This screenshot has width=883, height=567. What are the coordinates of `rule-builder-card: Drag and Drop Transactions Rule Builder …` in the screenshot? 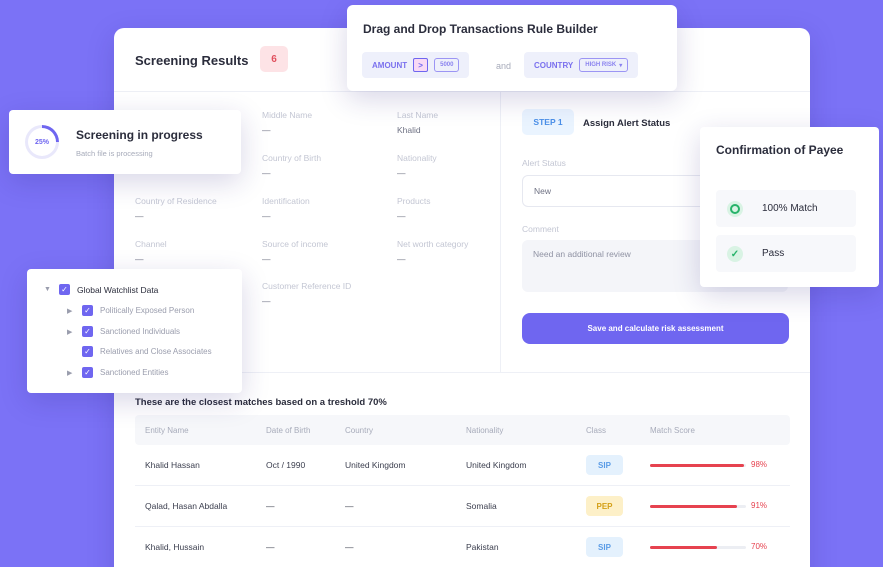 It's located at (512, 48).